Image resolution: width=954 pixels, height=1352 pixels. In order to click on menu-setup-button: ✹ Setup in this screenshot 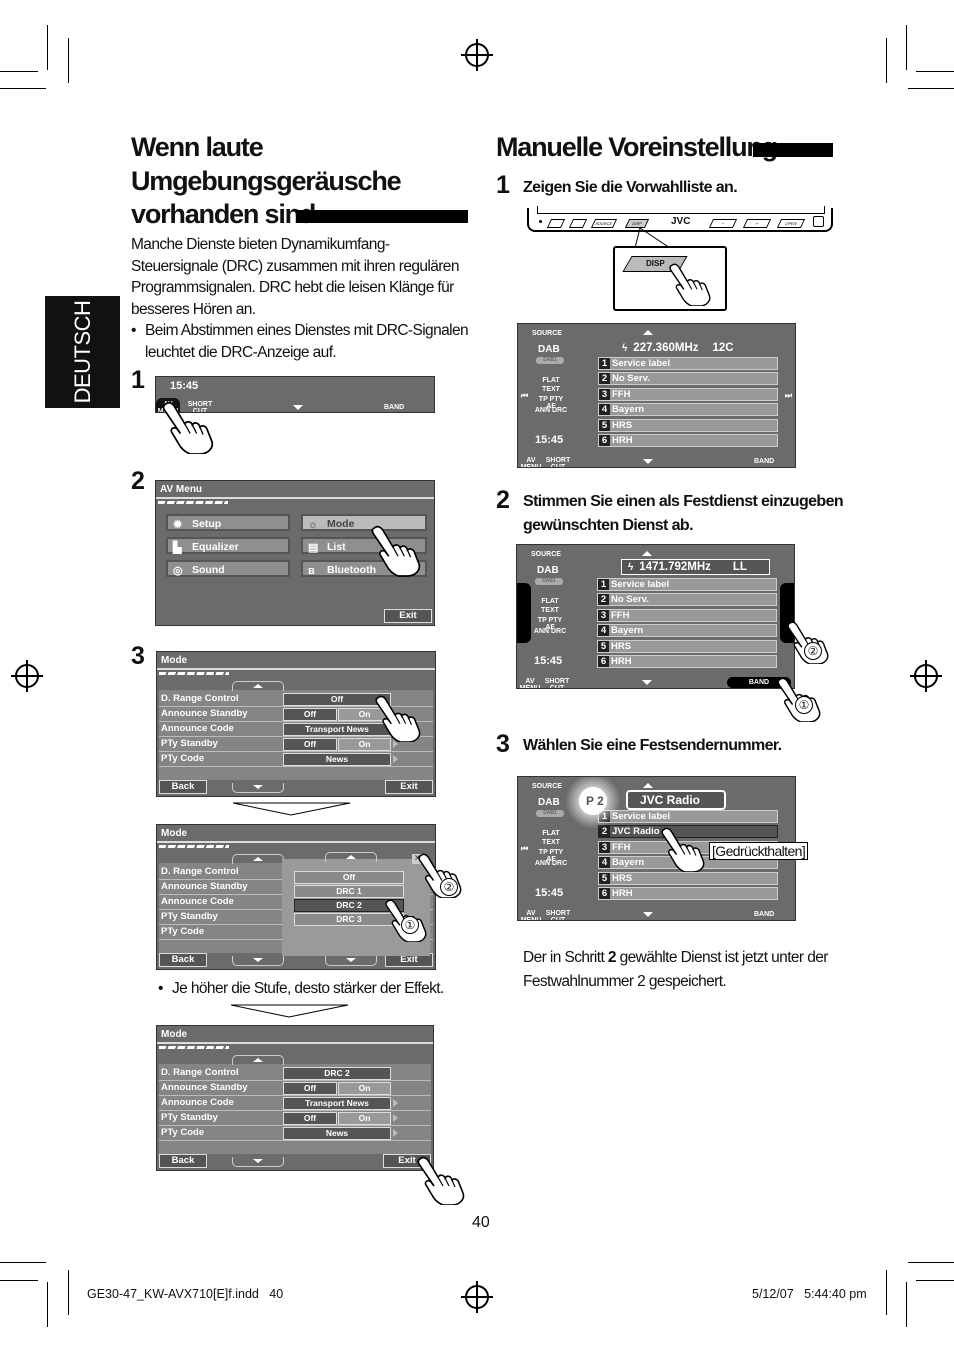, I will do `click(228, 522)`.